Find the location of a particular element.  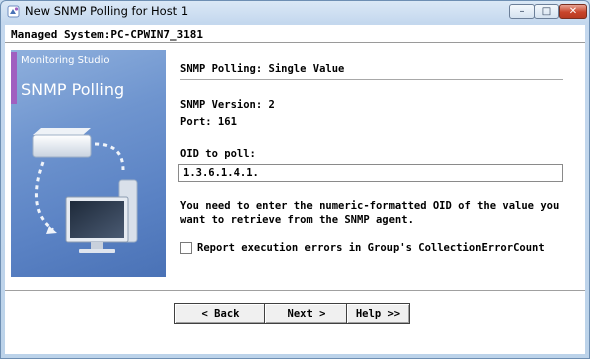

managed-system-label: Managed System:PC-CPWIN7_3181 is located at coordinates (107, 34).